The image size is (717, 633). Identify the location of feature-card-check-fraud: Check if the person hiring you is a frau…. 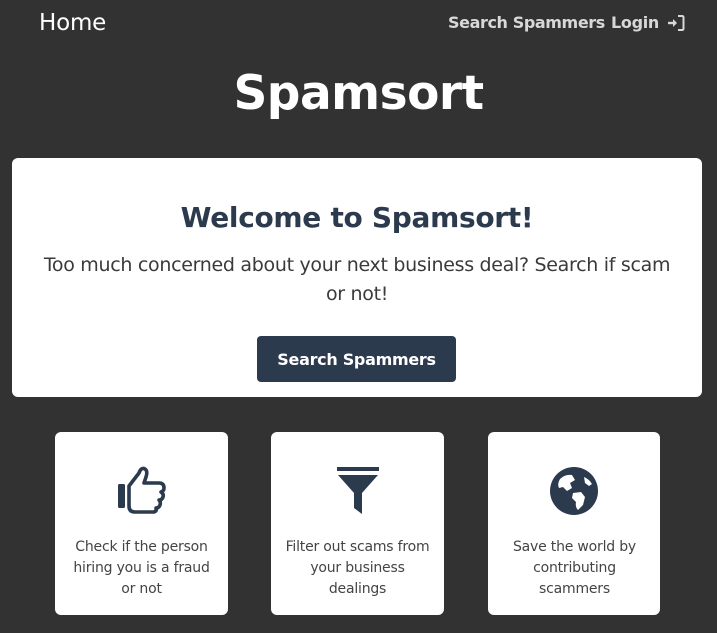
(141, 523).